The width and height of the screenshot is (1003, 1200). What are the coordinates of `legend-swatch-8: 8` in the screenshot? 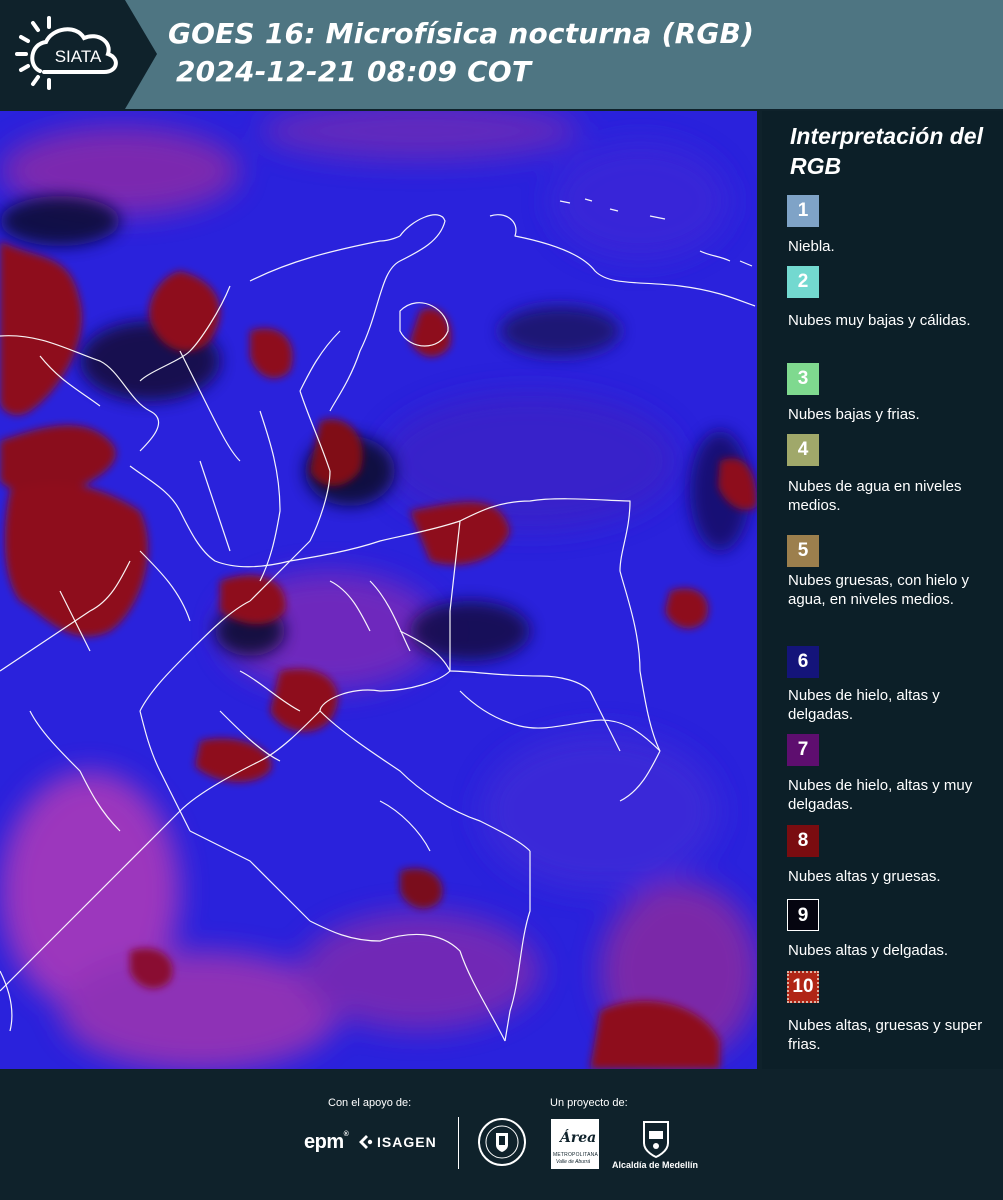 It's located at (803, 841).